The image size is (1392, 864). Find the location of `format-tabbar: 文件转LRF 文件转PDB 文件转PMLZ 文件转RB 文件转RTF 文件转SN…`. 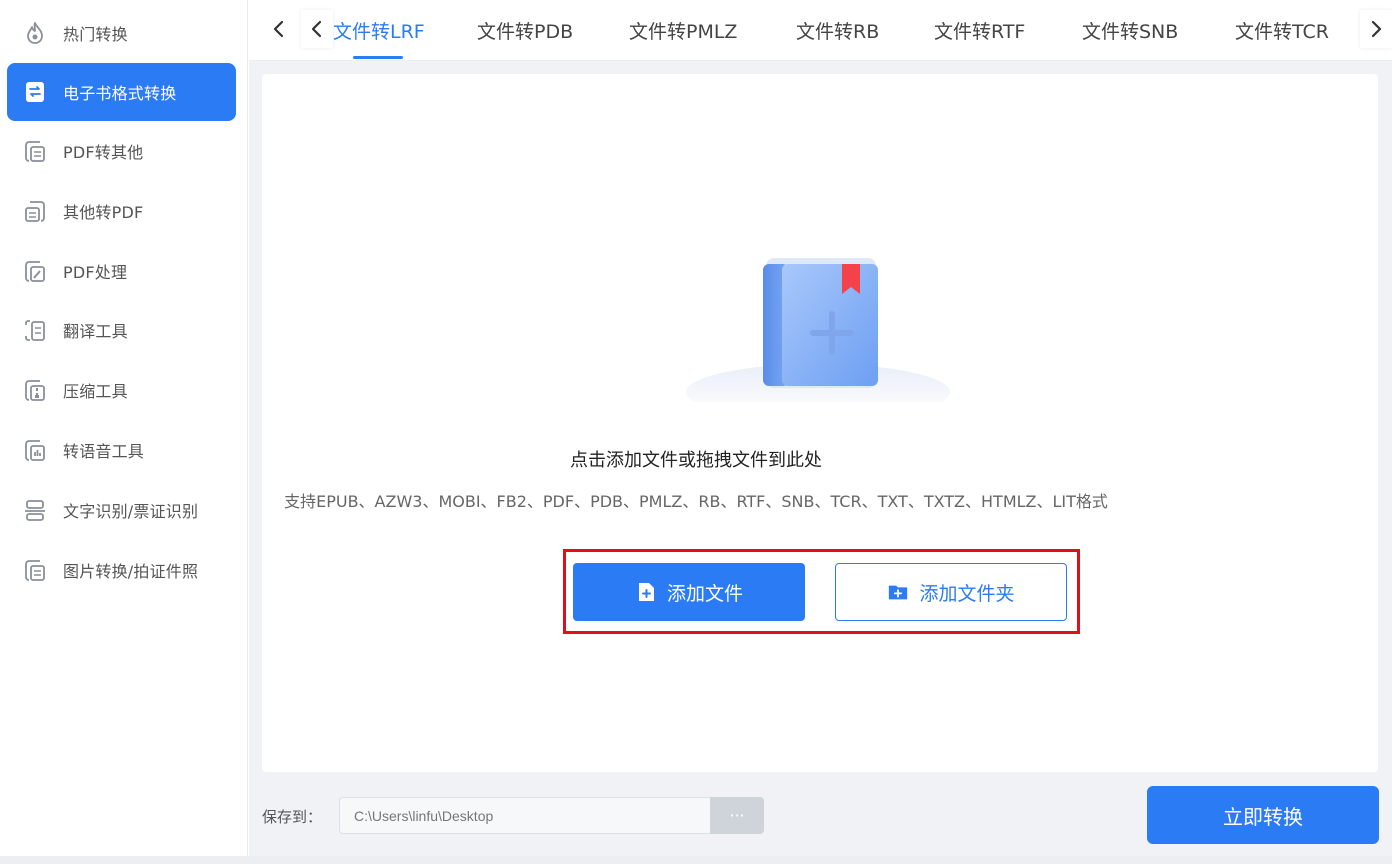

format-tabbar: 文件转LRF 文件转PDB 文件转PMLZ 文件转RB 文件转RTF 文件转SN… is located at coordinates (820, 30).